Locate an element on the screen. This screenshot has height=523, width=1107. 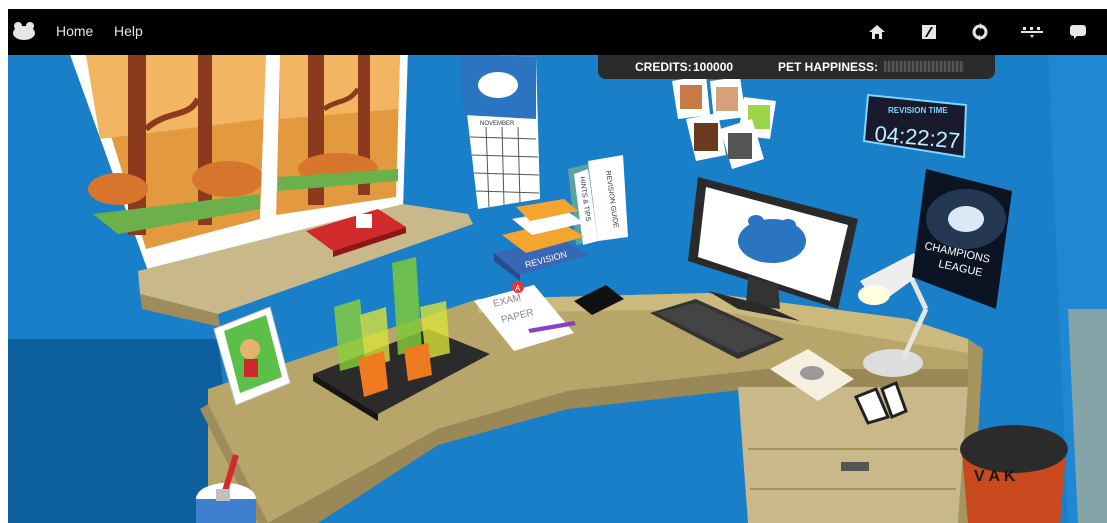
nav-help-link: Help is located at coordinates (128, 31).